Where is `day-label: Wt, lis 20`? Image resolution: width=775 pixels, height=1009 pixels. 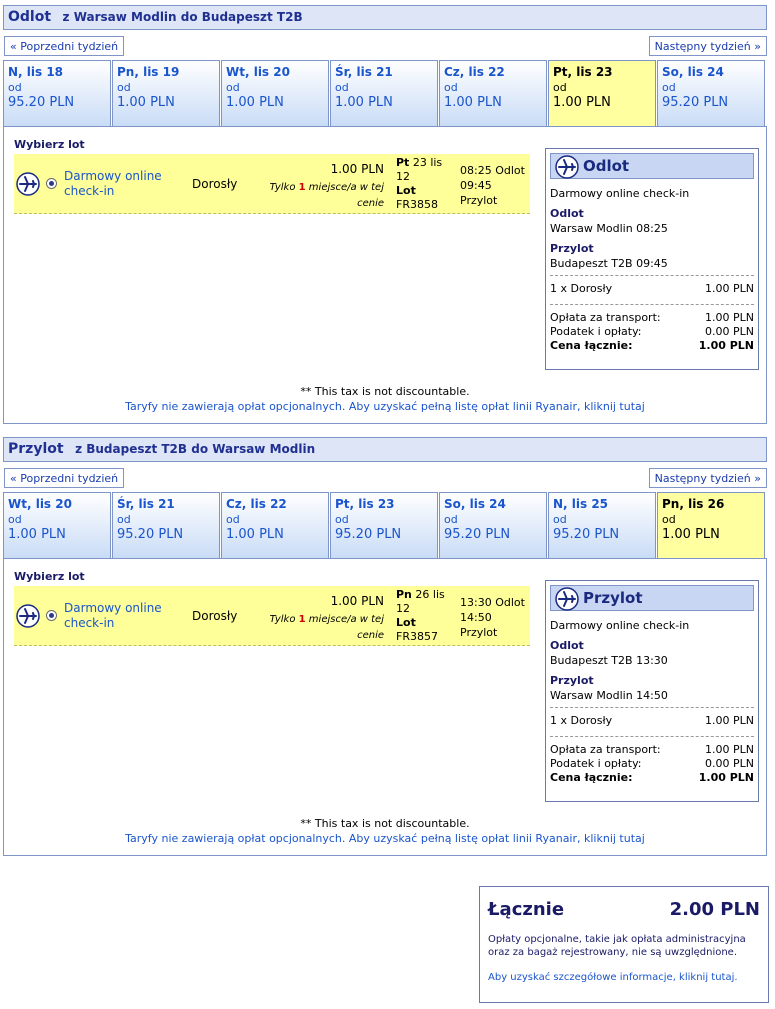 day-label: Wt, lis 20 is located at coordinates (258, 72).